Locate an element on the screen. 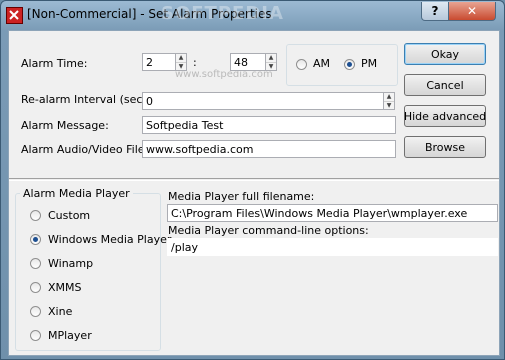 This screenshot has height=360, width=505. pm-radio is located at coordinates (349, 64).